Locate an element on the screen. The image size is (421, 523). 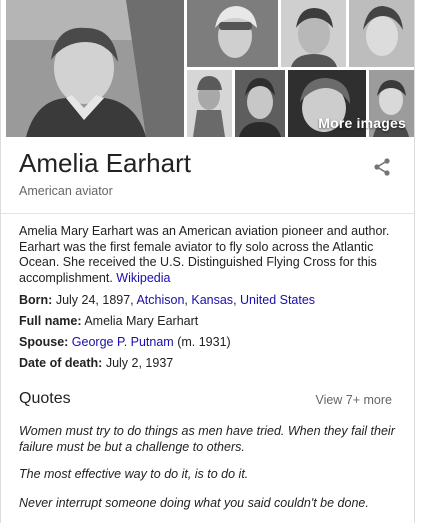
fact-full-name: Full name: Amelia Mary Earhart is located at coordinates (108, 321).